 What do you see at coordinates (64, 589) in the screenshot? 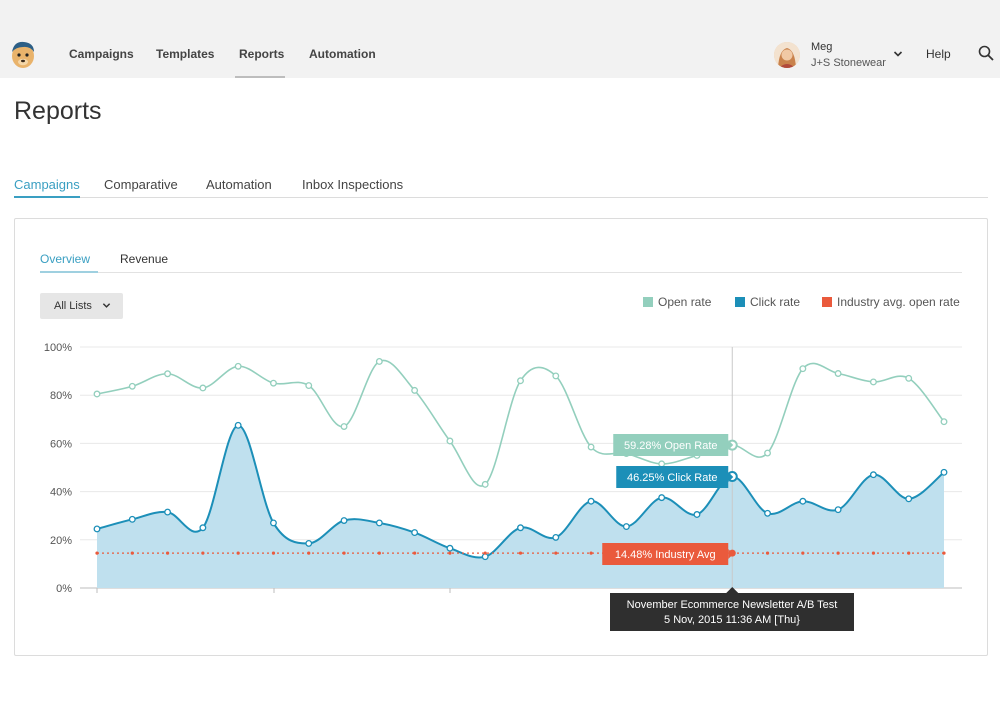
I see `y-tick-label: 0%` at bounding box center [64, 589].